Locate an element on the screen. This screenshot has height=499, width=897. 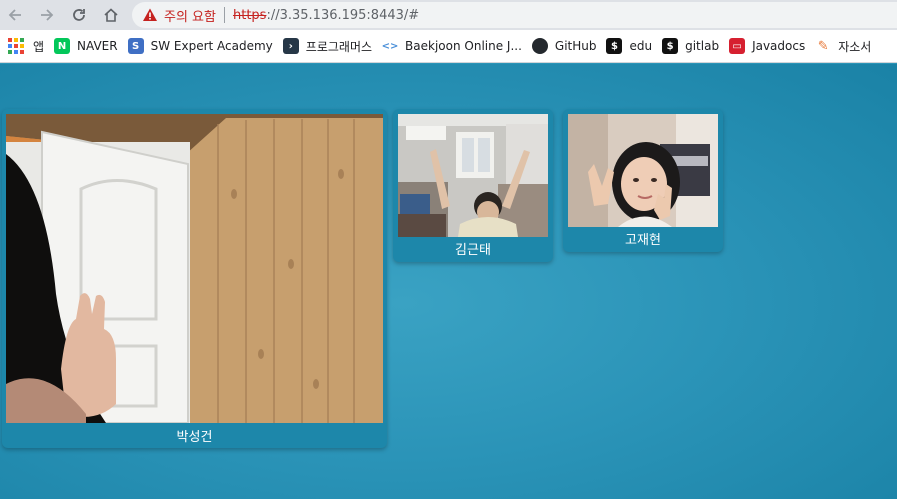
url-text: https://3.35.136.195:8443/# is located at coordinates (326, 15).